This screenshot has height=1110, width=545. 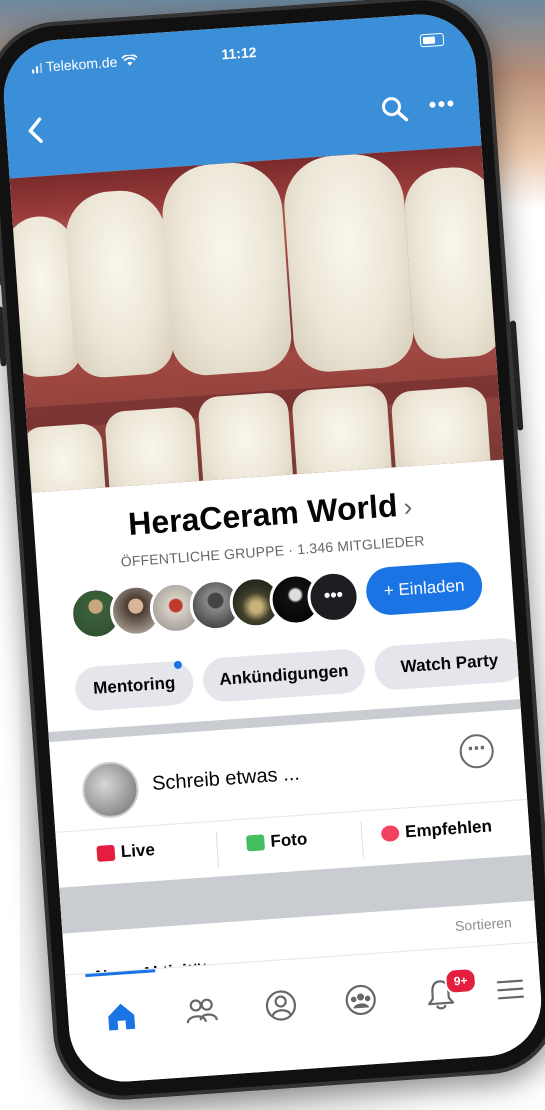 I want to click on nav-bar, so click(x=240, y=122).